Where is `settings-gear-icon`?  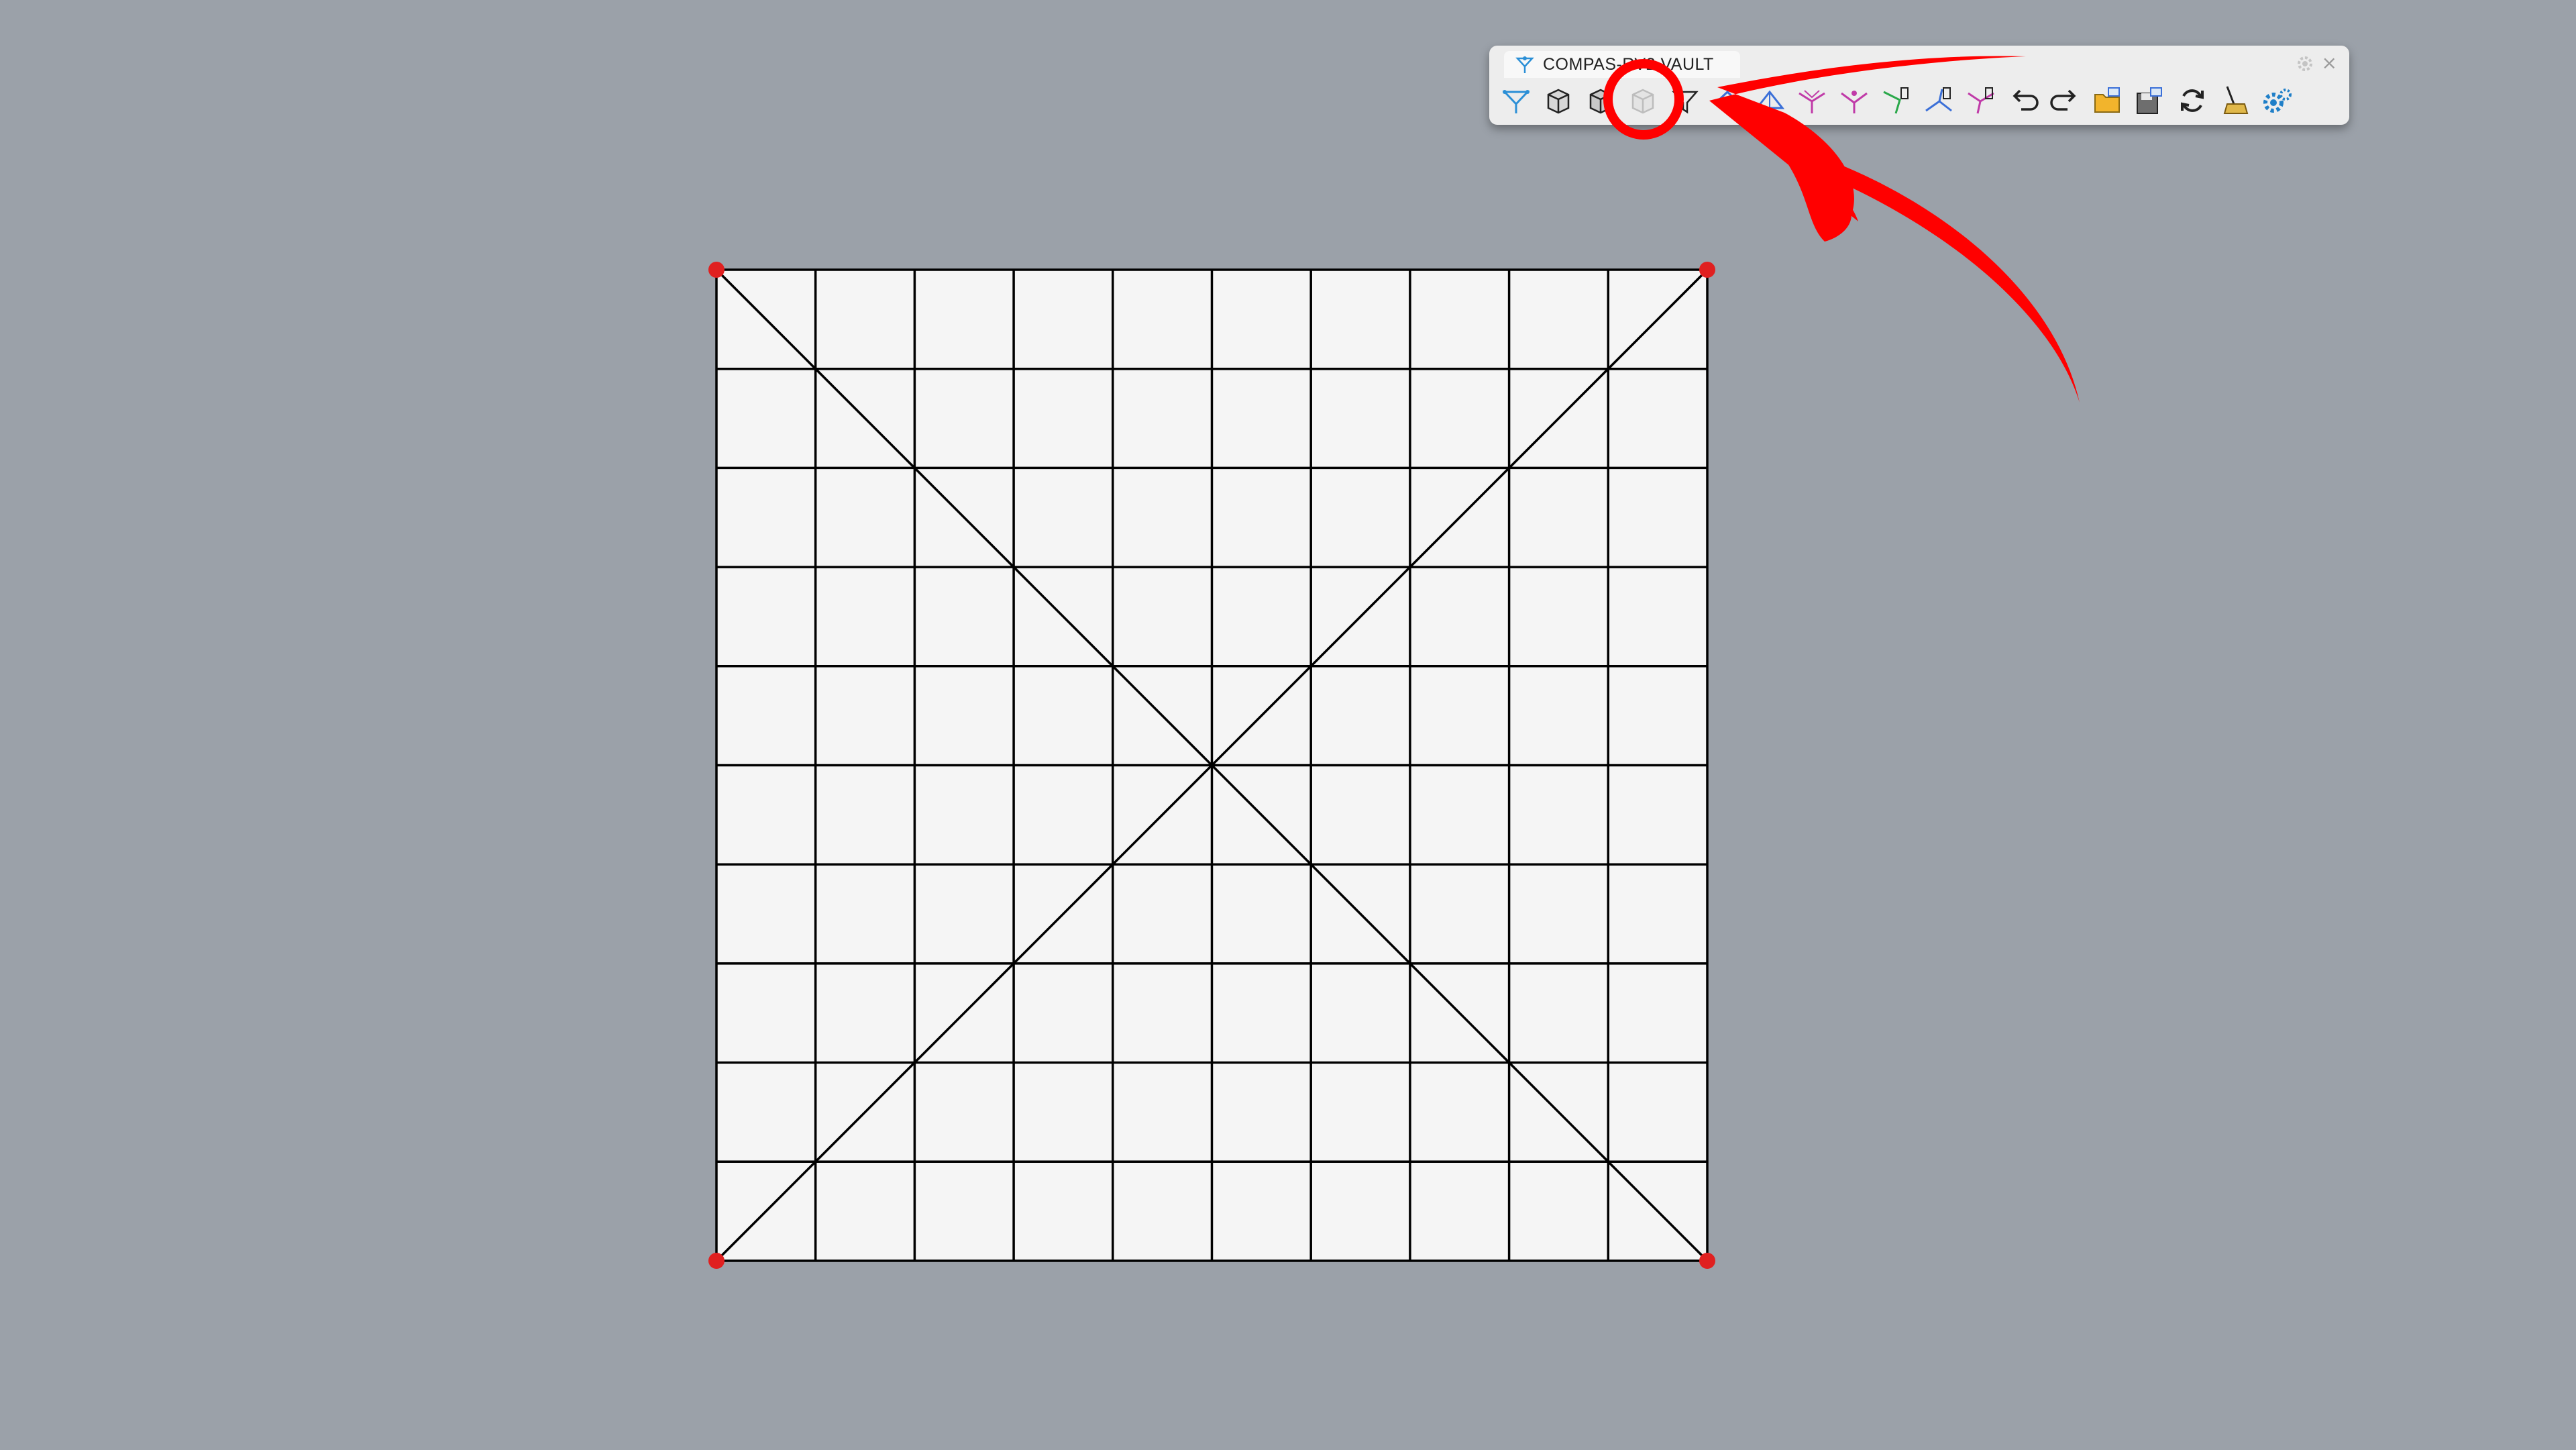
settings-gear-icon is located at coordinates (2277, 101).